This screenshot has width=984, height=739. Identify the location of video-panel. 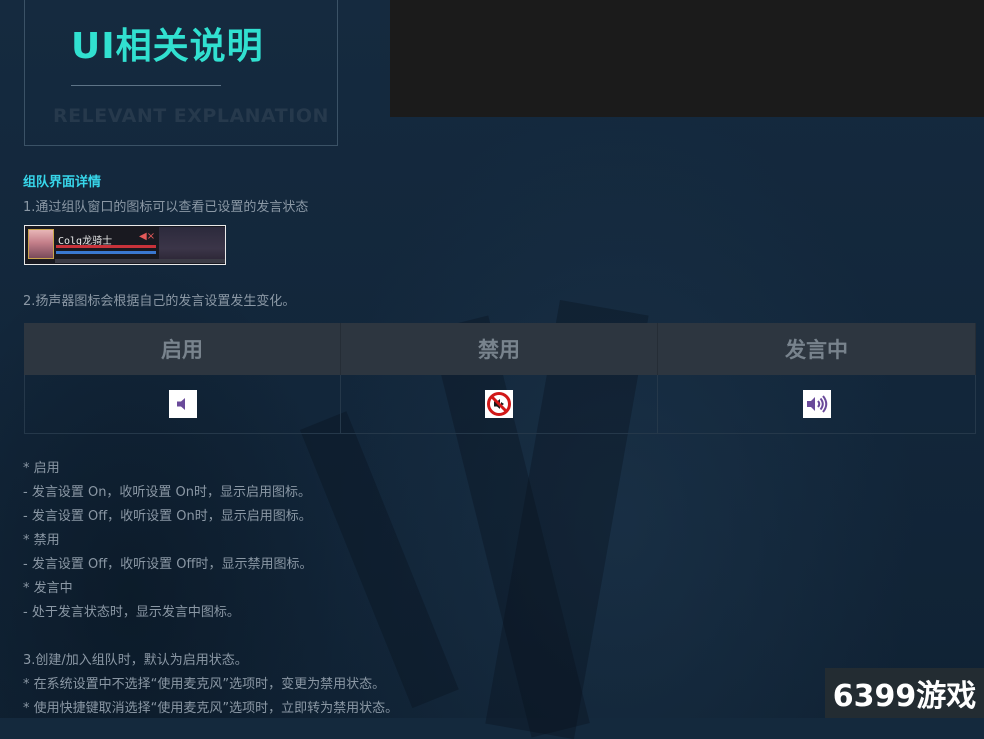
(687, 58).